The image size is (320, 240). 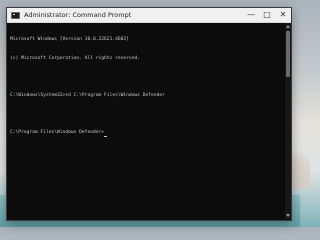 I want to click on minimize-button: —, so click(x=251, y=15).